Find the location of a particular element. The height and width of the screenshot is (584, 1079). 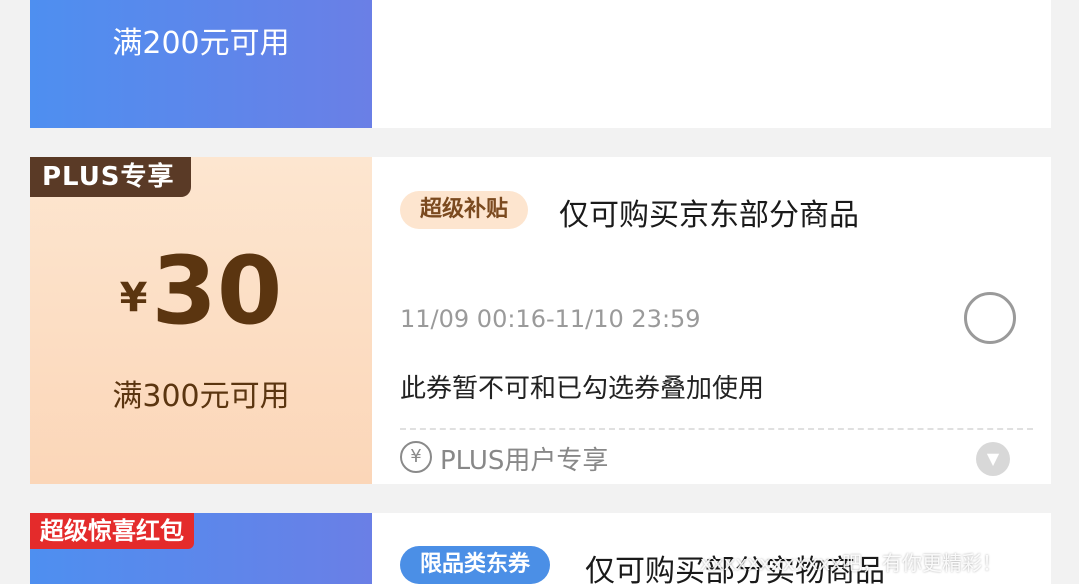

yen-circle-icon: ¥ is located at coordinates (416, 457).